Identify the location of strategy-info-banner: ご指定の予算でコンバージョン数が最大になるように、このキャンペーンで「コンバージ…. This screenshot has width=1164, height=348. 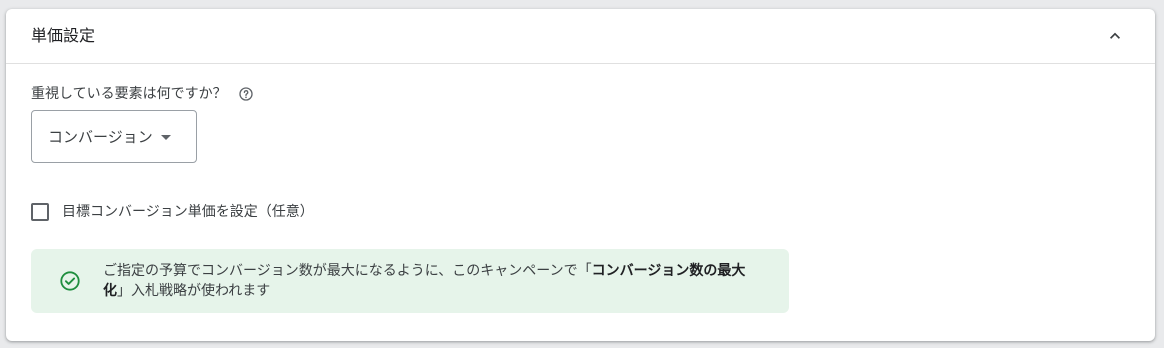
(410, 281).